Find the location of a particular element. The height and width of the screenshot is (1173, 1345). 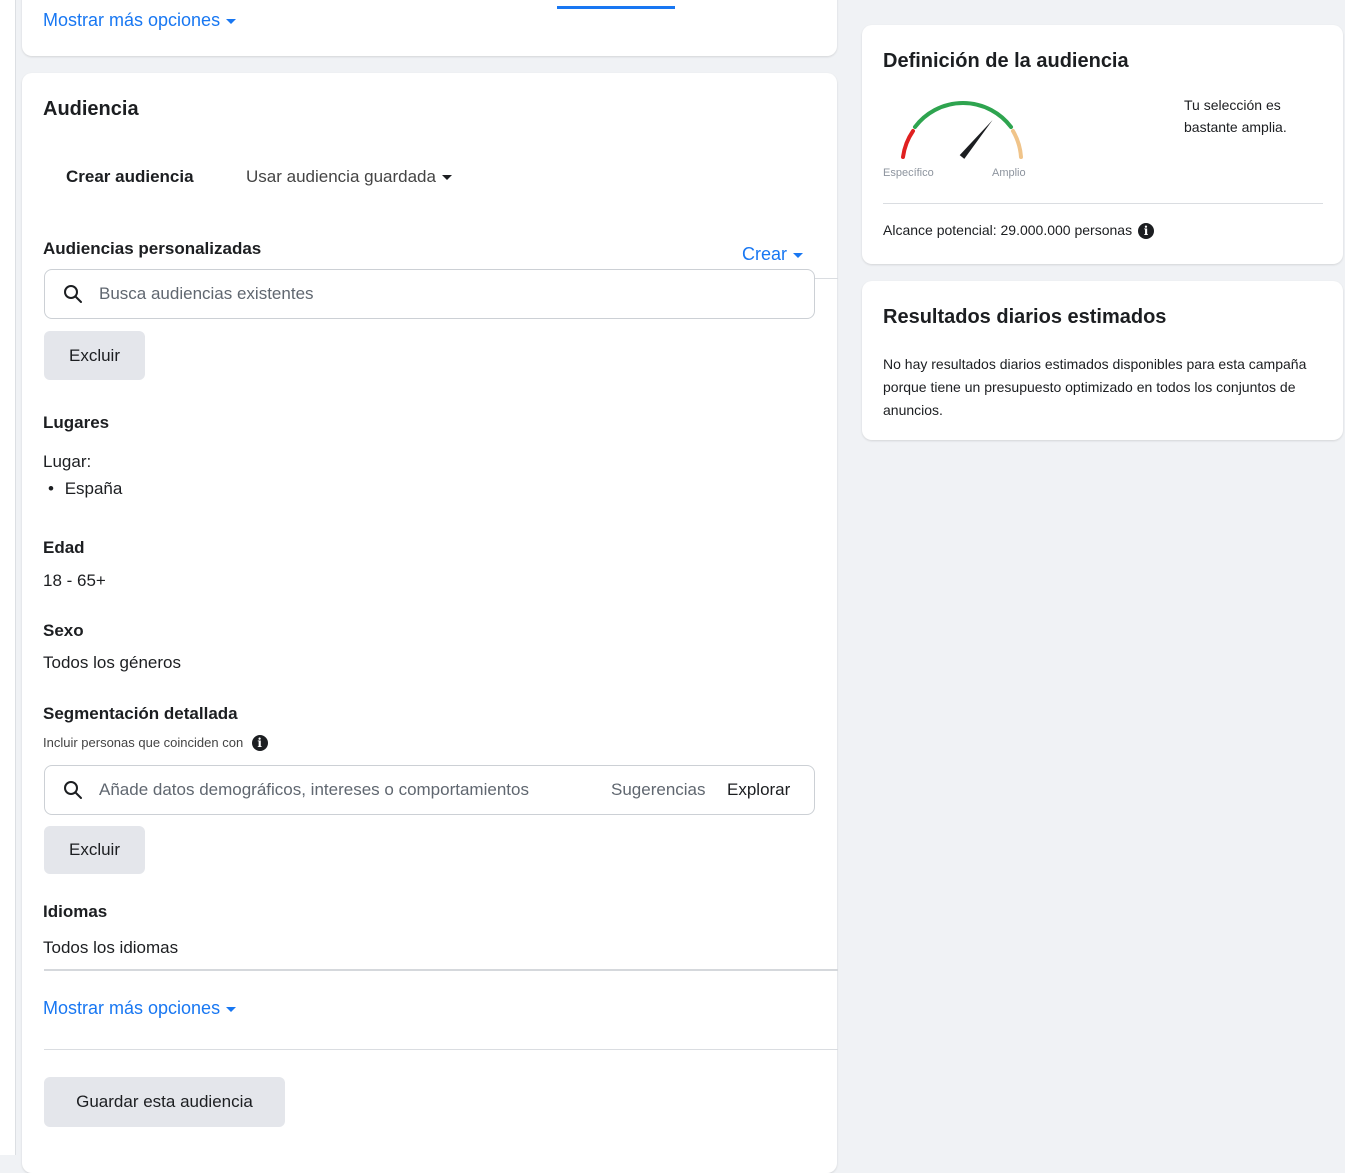

places-title: Lugares is located at coordinates (76, 422).